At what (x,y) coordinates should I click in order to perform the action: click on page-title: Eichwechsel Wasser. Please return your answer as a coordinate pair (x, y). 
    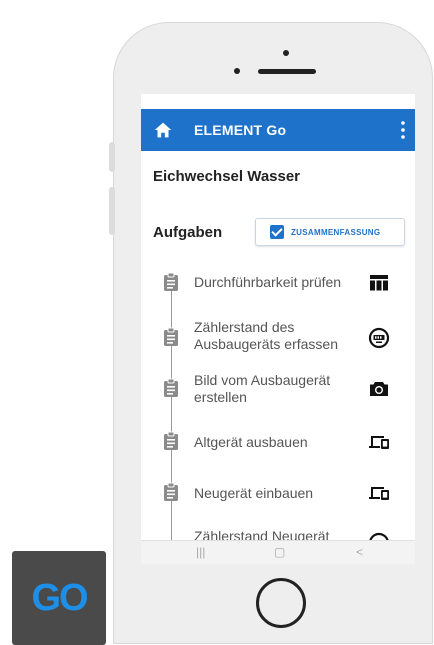
    Looking at the image, I should click on (227, 176).